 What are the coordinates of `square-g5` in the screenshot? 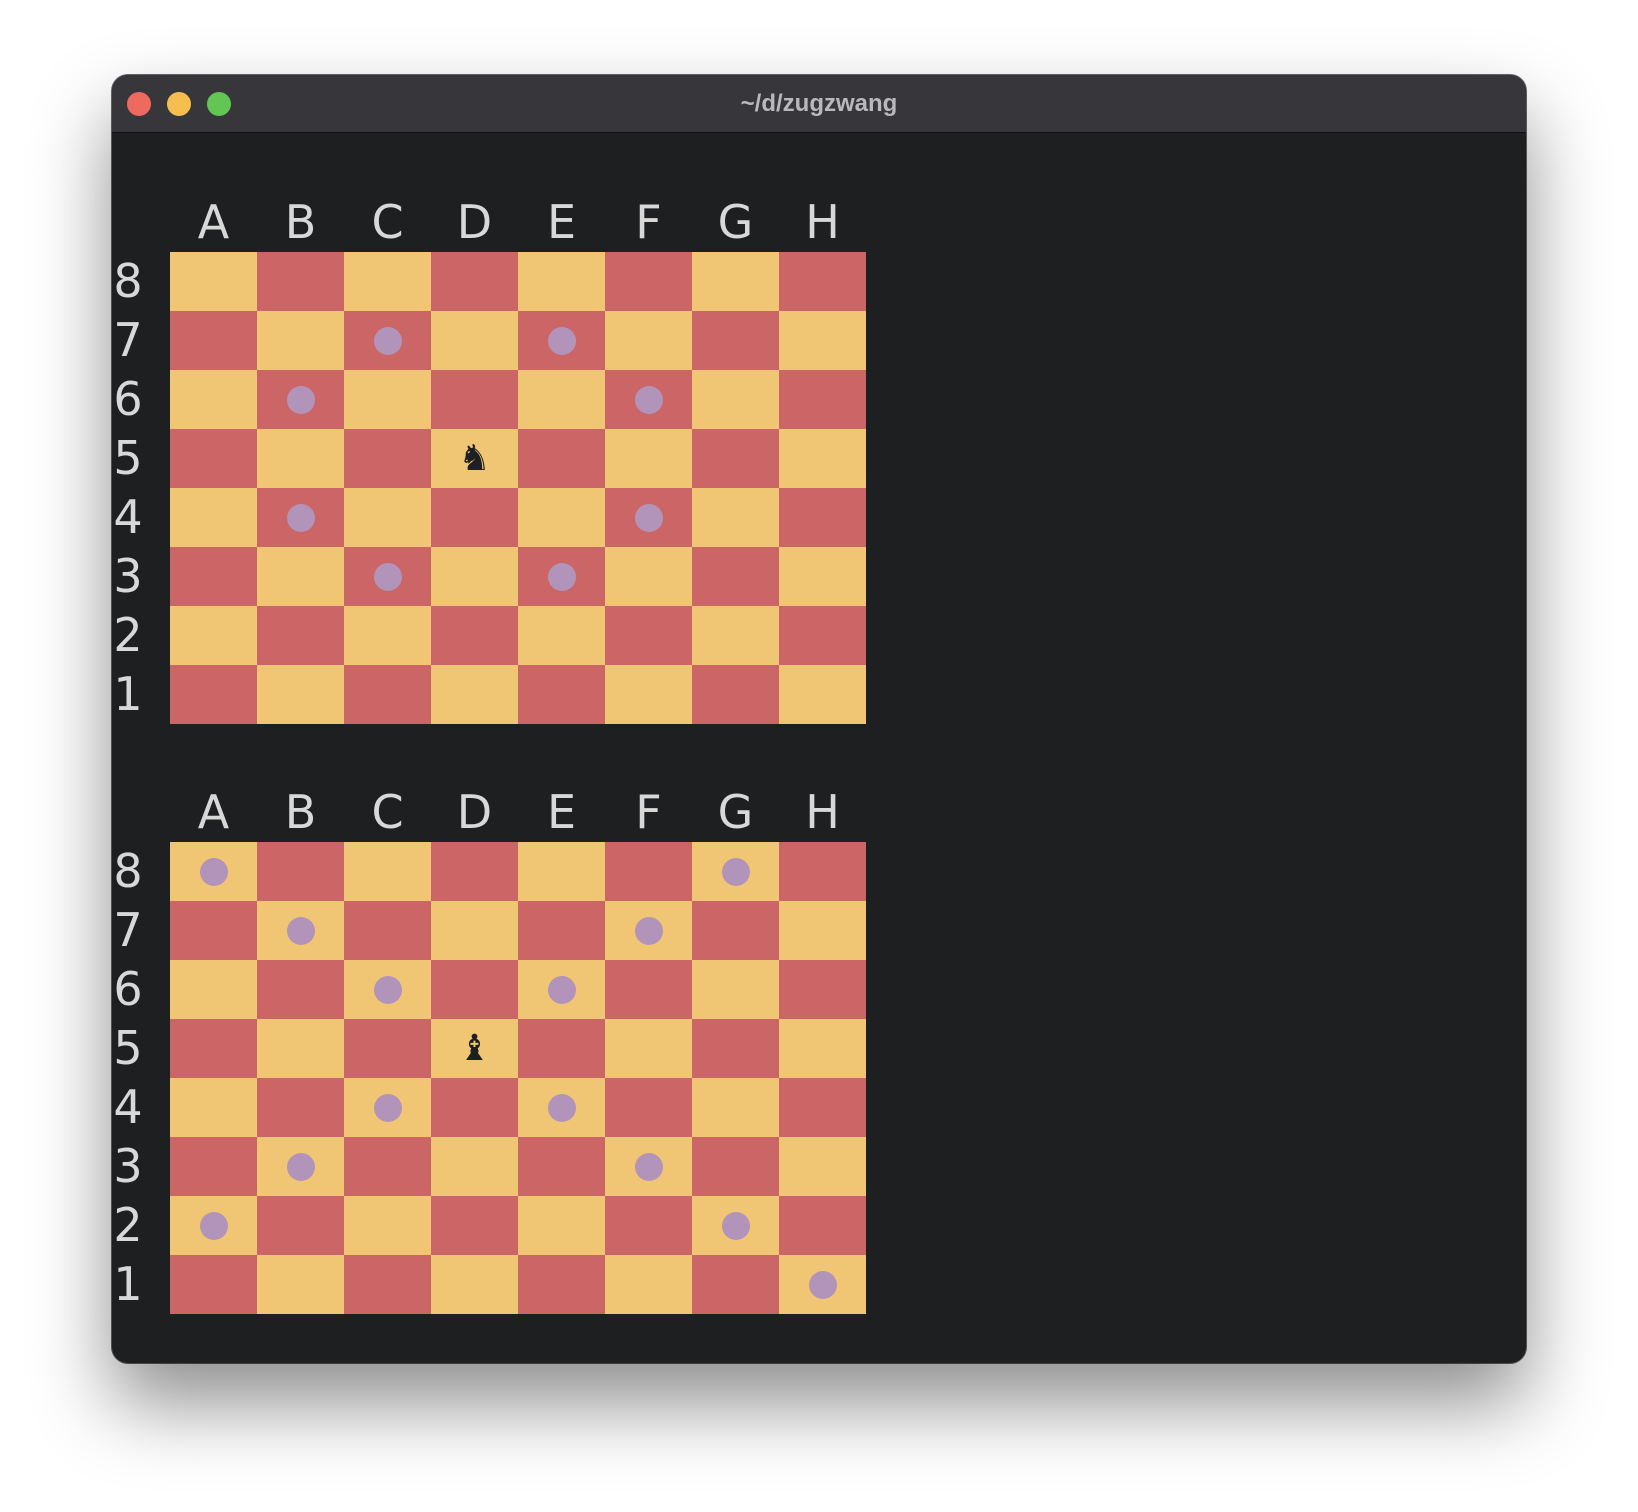 It's located at (735, 458).